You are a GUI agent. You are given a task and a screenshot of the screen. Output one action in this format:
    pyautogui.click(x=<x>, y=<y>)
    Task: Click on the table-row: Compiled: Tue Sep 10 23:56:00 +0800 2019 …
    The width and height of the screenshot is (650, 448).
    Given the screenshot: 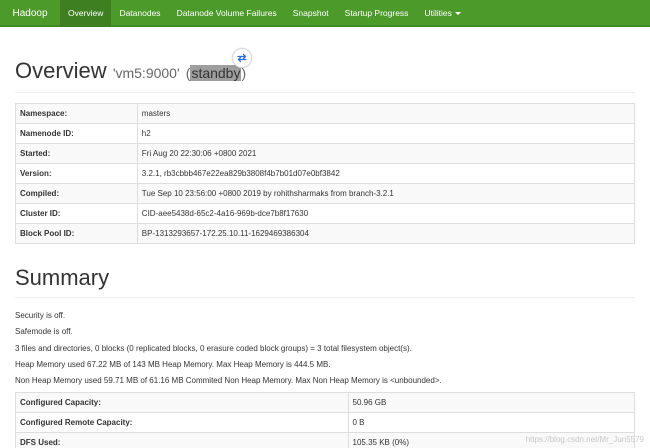 What is the action you would take?
    pyautogui.click(x=325, y=193)
    